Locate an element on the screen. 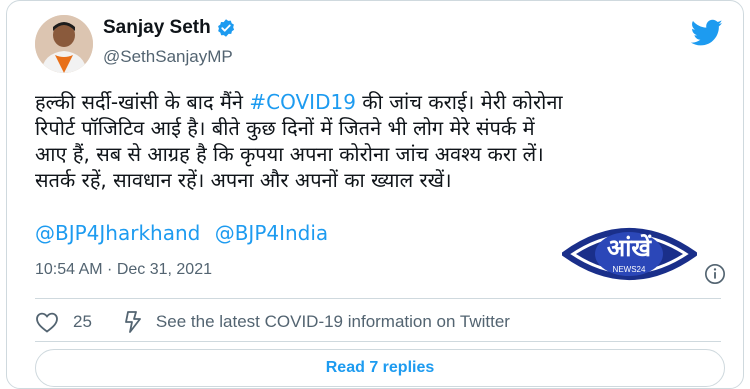 This screenshot has height=389, width=750. hashtag-link: #COVID19 is located at coordinates (302, 102).